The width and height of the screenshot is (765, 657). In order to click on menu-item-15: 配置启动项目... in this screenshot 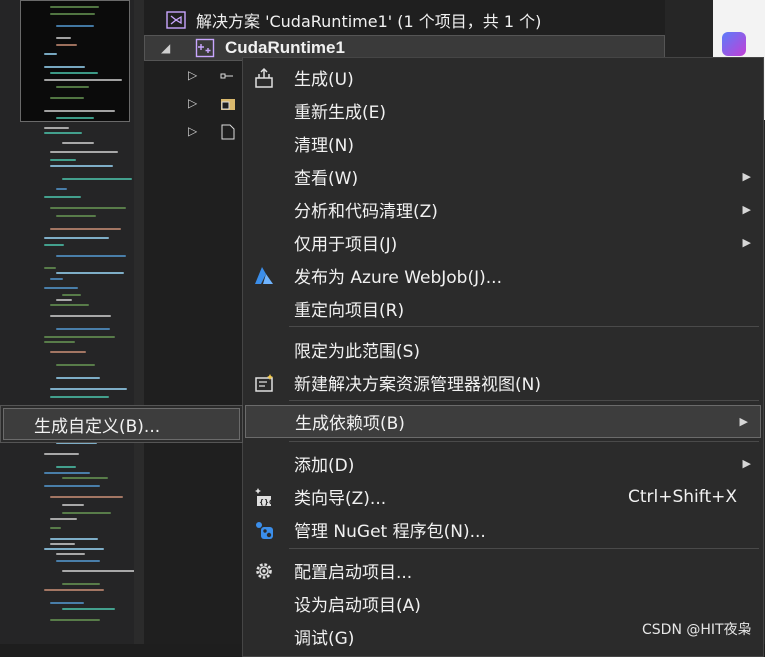, I will do `click(503, 570)`.